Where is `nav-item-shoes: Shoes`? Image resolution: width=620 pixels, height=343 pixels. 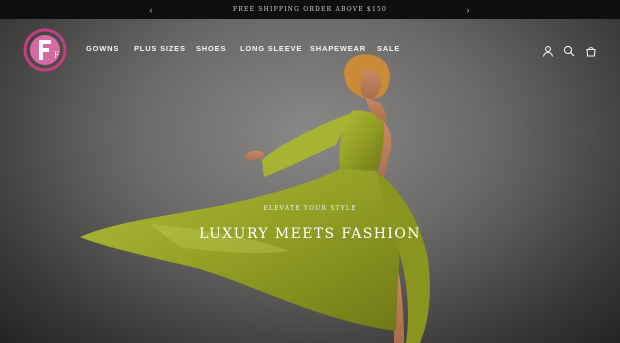 nav-item-shoes: Shoes is located at coordinates (211, 48).